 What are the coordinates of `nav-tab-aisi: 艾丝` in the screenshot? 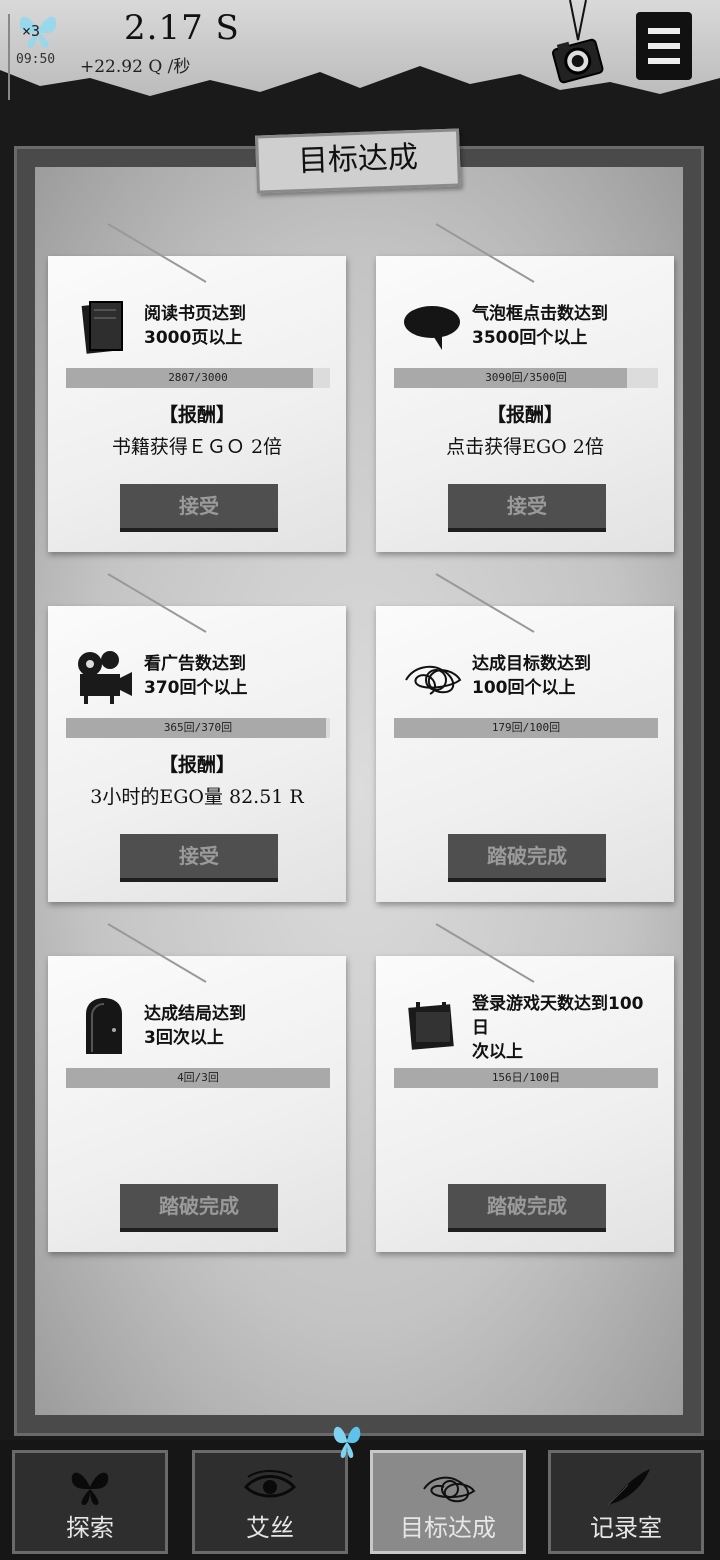 It's located at (270, 1502).